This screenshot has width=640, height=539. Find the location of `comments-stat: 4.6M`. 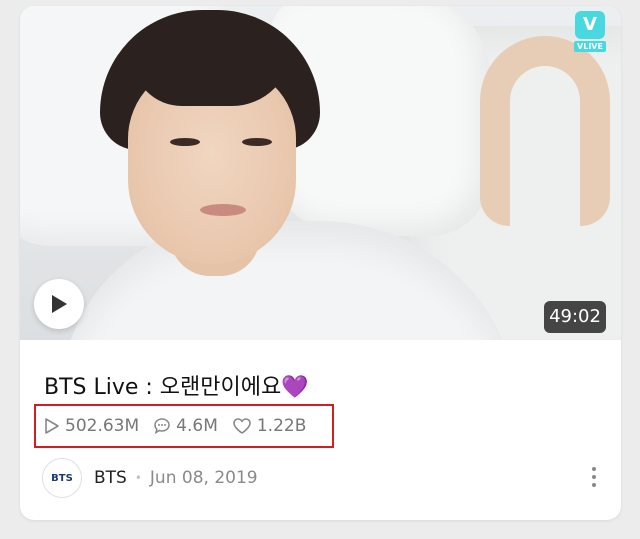

comments-stat: 4.6M is located at coordinates (185, 426).